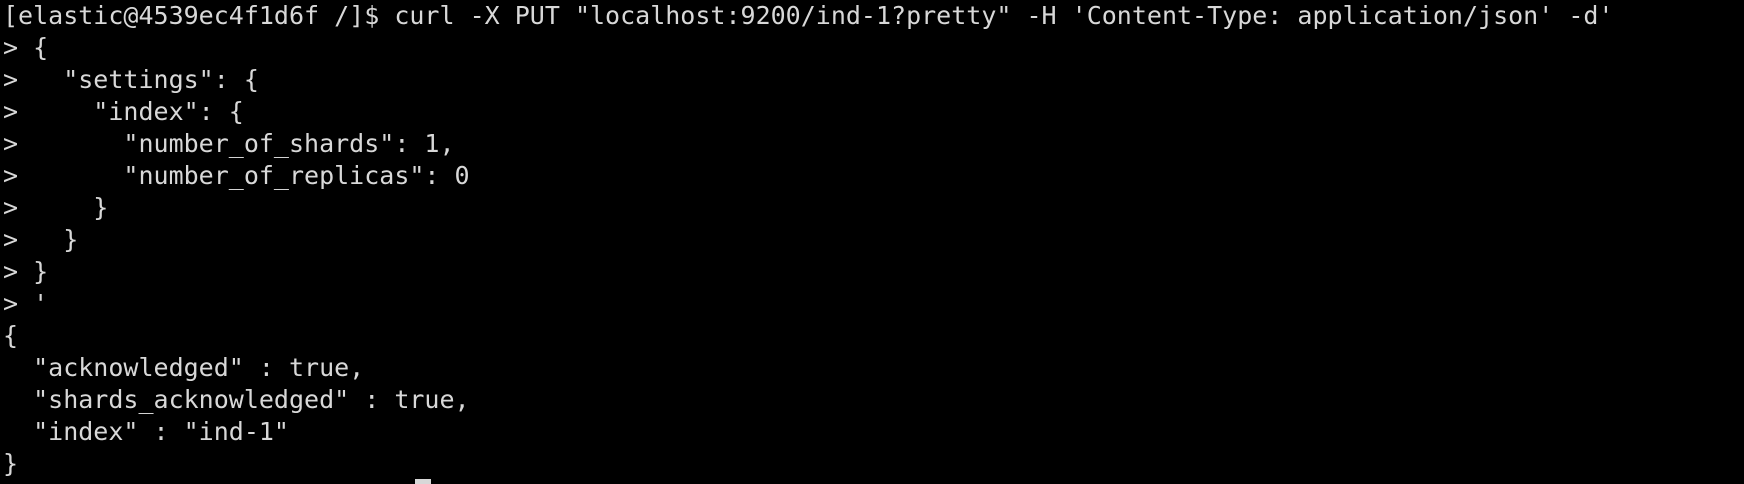  Describe the element at coordinates (236, 399) in the screenshot. I see `terminal-line: "shards_acknowledged" : true,` at that location.